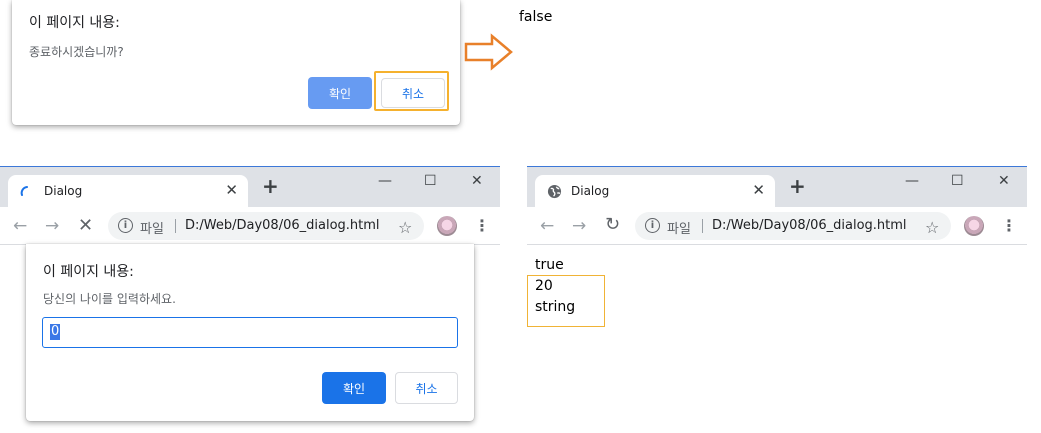 The image size is (1041, 433). What do you see at coordinates (426, 388) in the screenshot?
I see `cancel-button: 취소` at bounding box center [426, 388].